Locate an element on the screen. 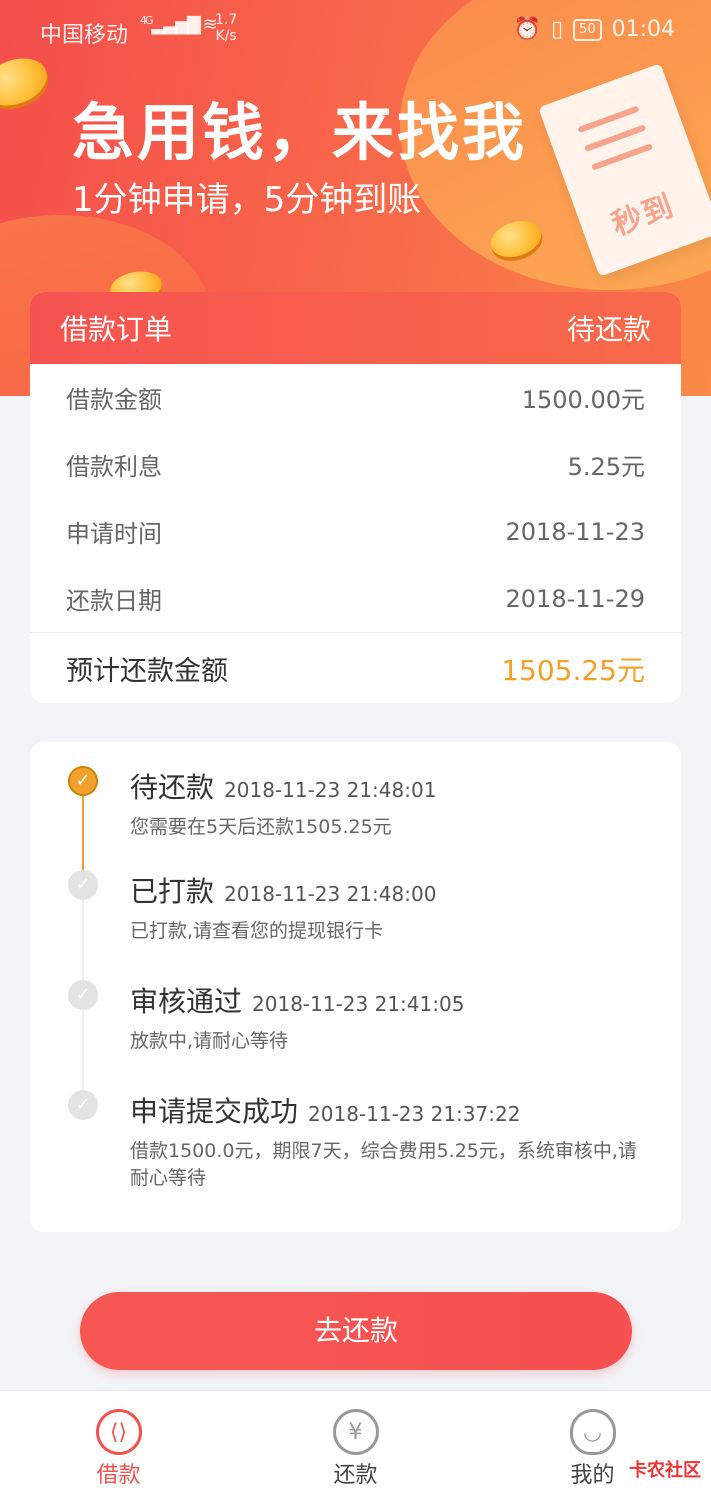 Image resolution: width=711 pixels, height=1500 pixels. order-row-amount: 借款金额 1500.00元 is located at coordinates (355, 397).